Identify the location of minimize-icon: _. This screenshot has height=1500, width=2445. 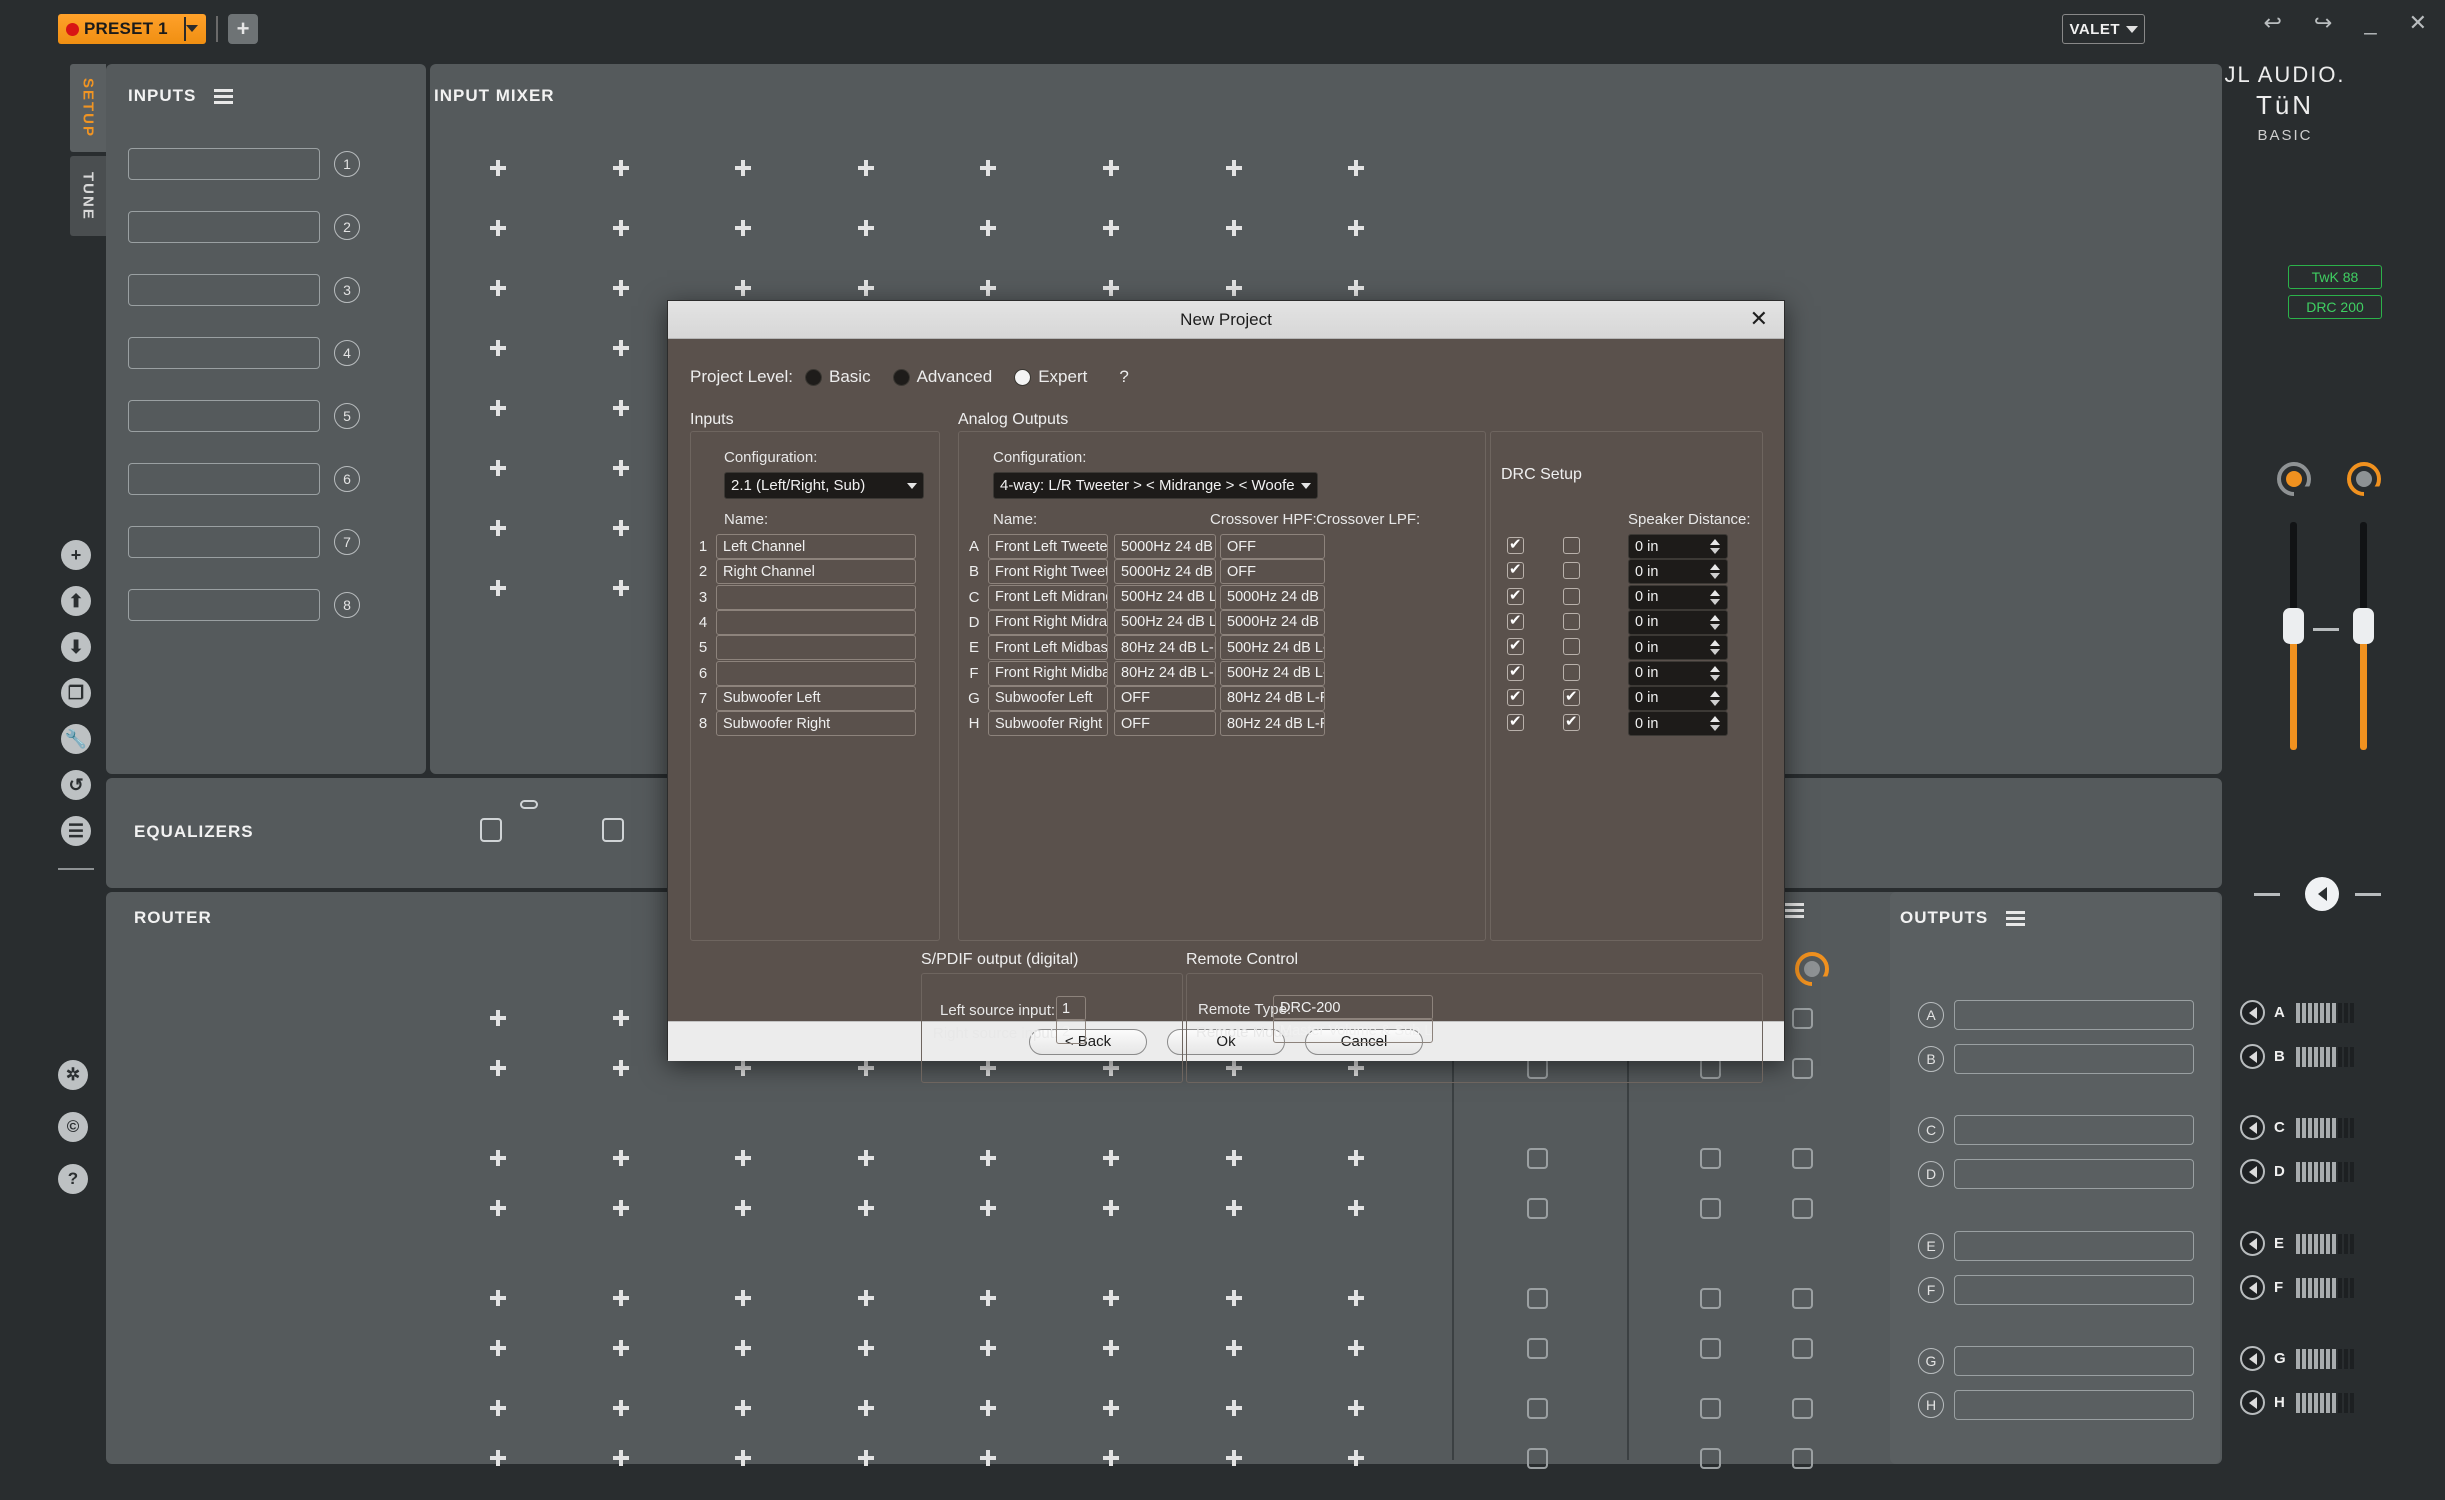
(2370, 23).